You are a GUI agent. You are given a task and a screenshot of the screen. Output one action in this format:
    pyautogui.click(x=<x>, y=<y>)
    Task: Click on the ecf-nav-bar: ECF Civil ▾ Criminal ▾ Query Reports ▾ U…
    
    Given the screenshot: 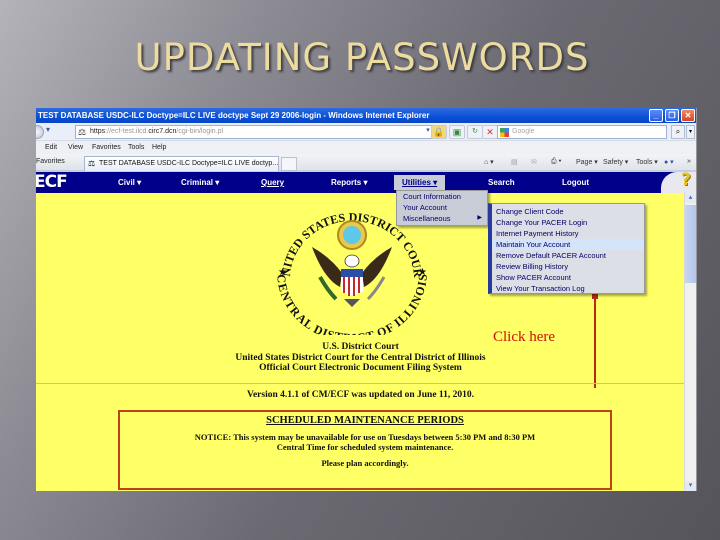 What is the action you would take?
    pyautogui.click(x=366, y=181)
    